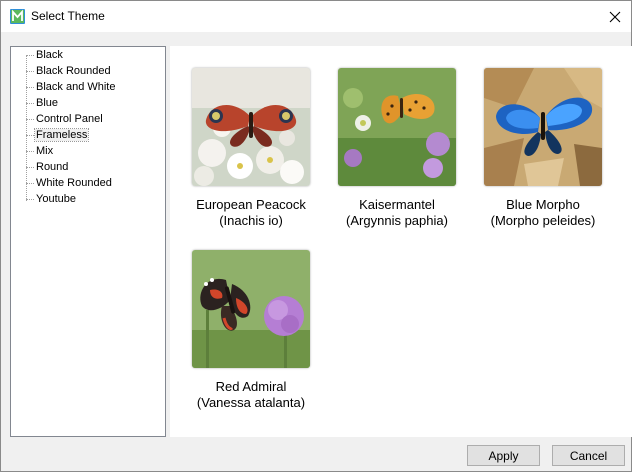  I want to click on theme-caption-kaisermantel: Kaisermantel (Argynnis paphia), so click(397, 213).